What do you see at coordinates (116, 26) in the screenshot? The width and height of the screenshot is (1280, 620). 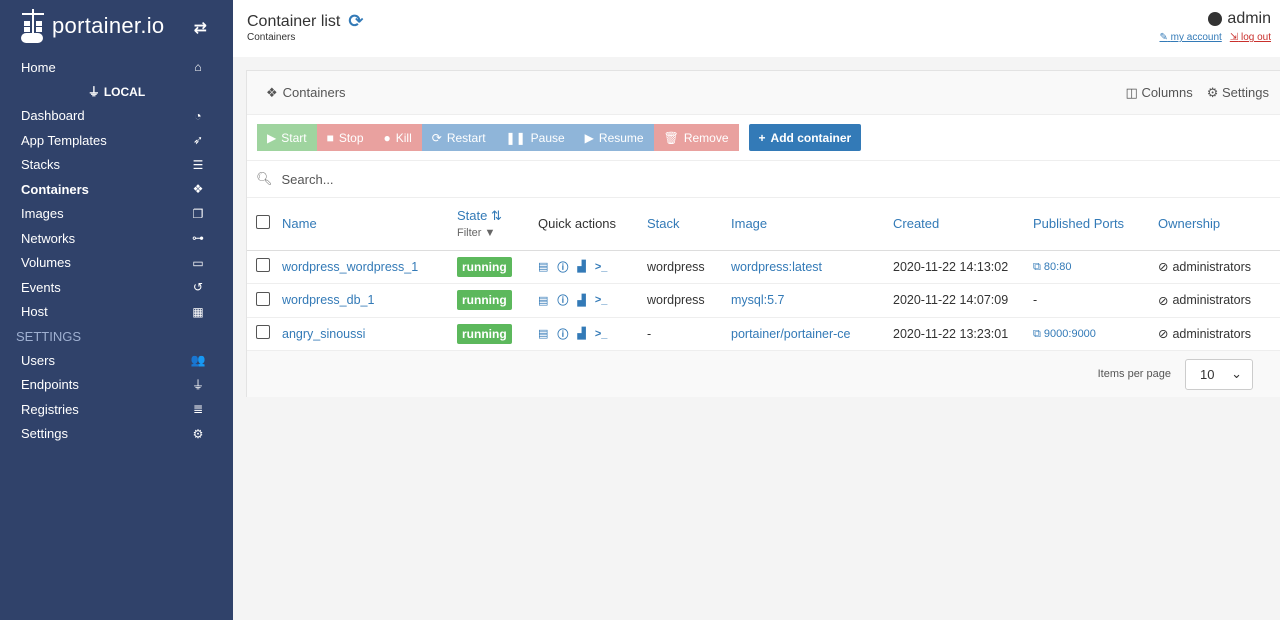 I see `logo: portainer.io ⇄` at bounding box center [116, 26].